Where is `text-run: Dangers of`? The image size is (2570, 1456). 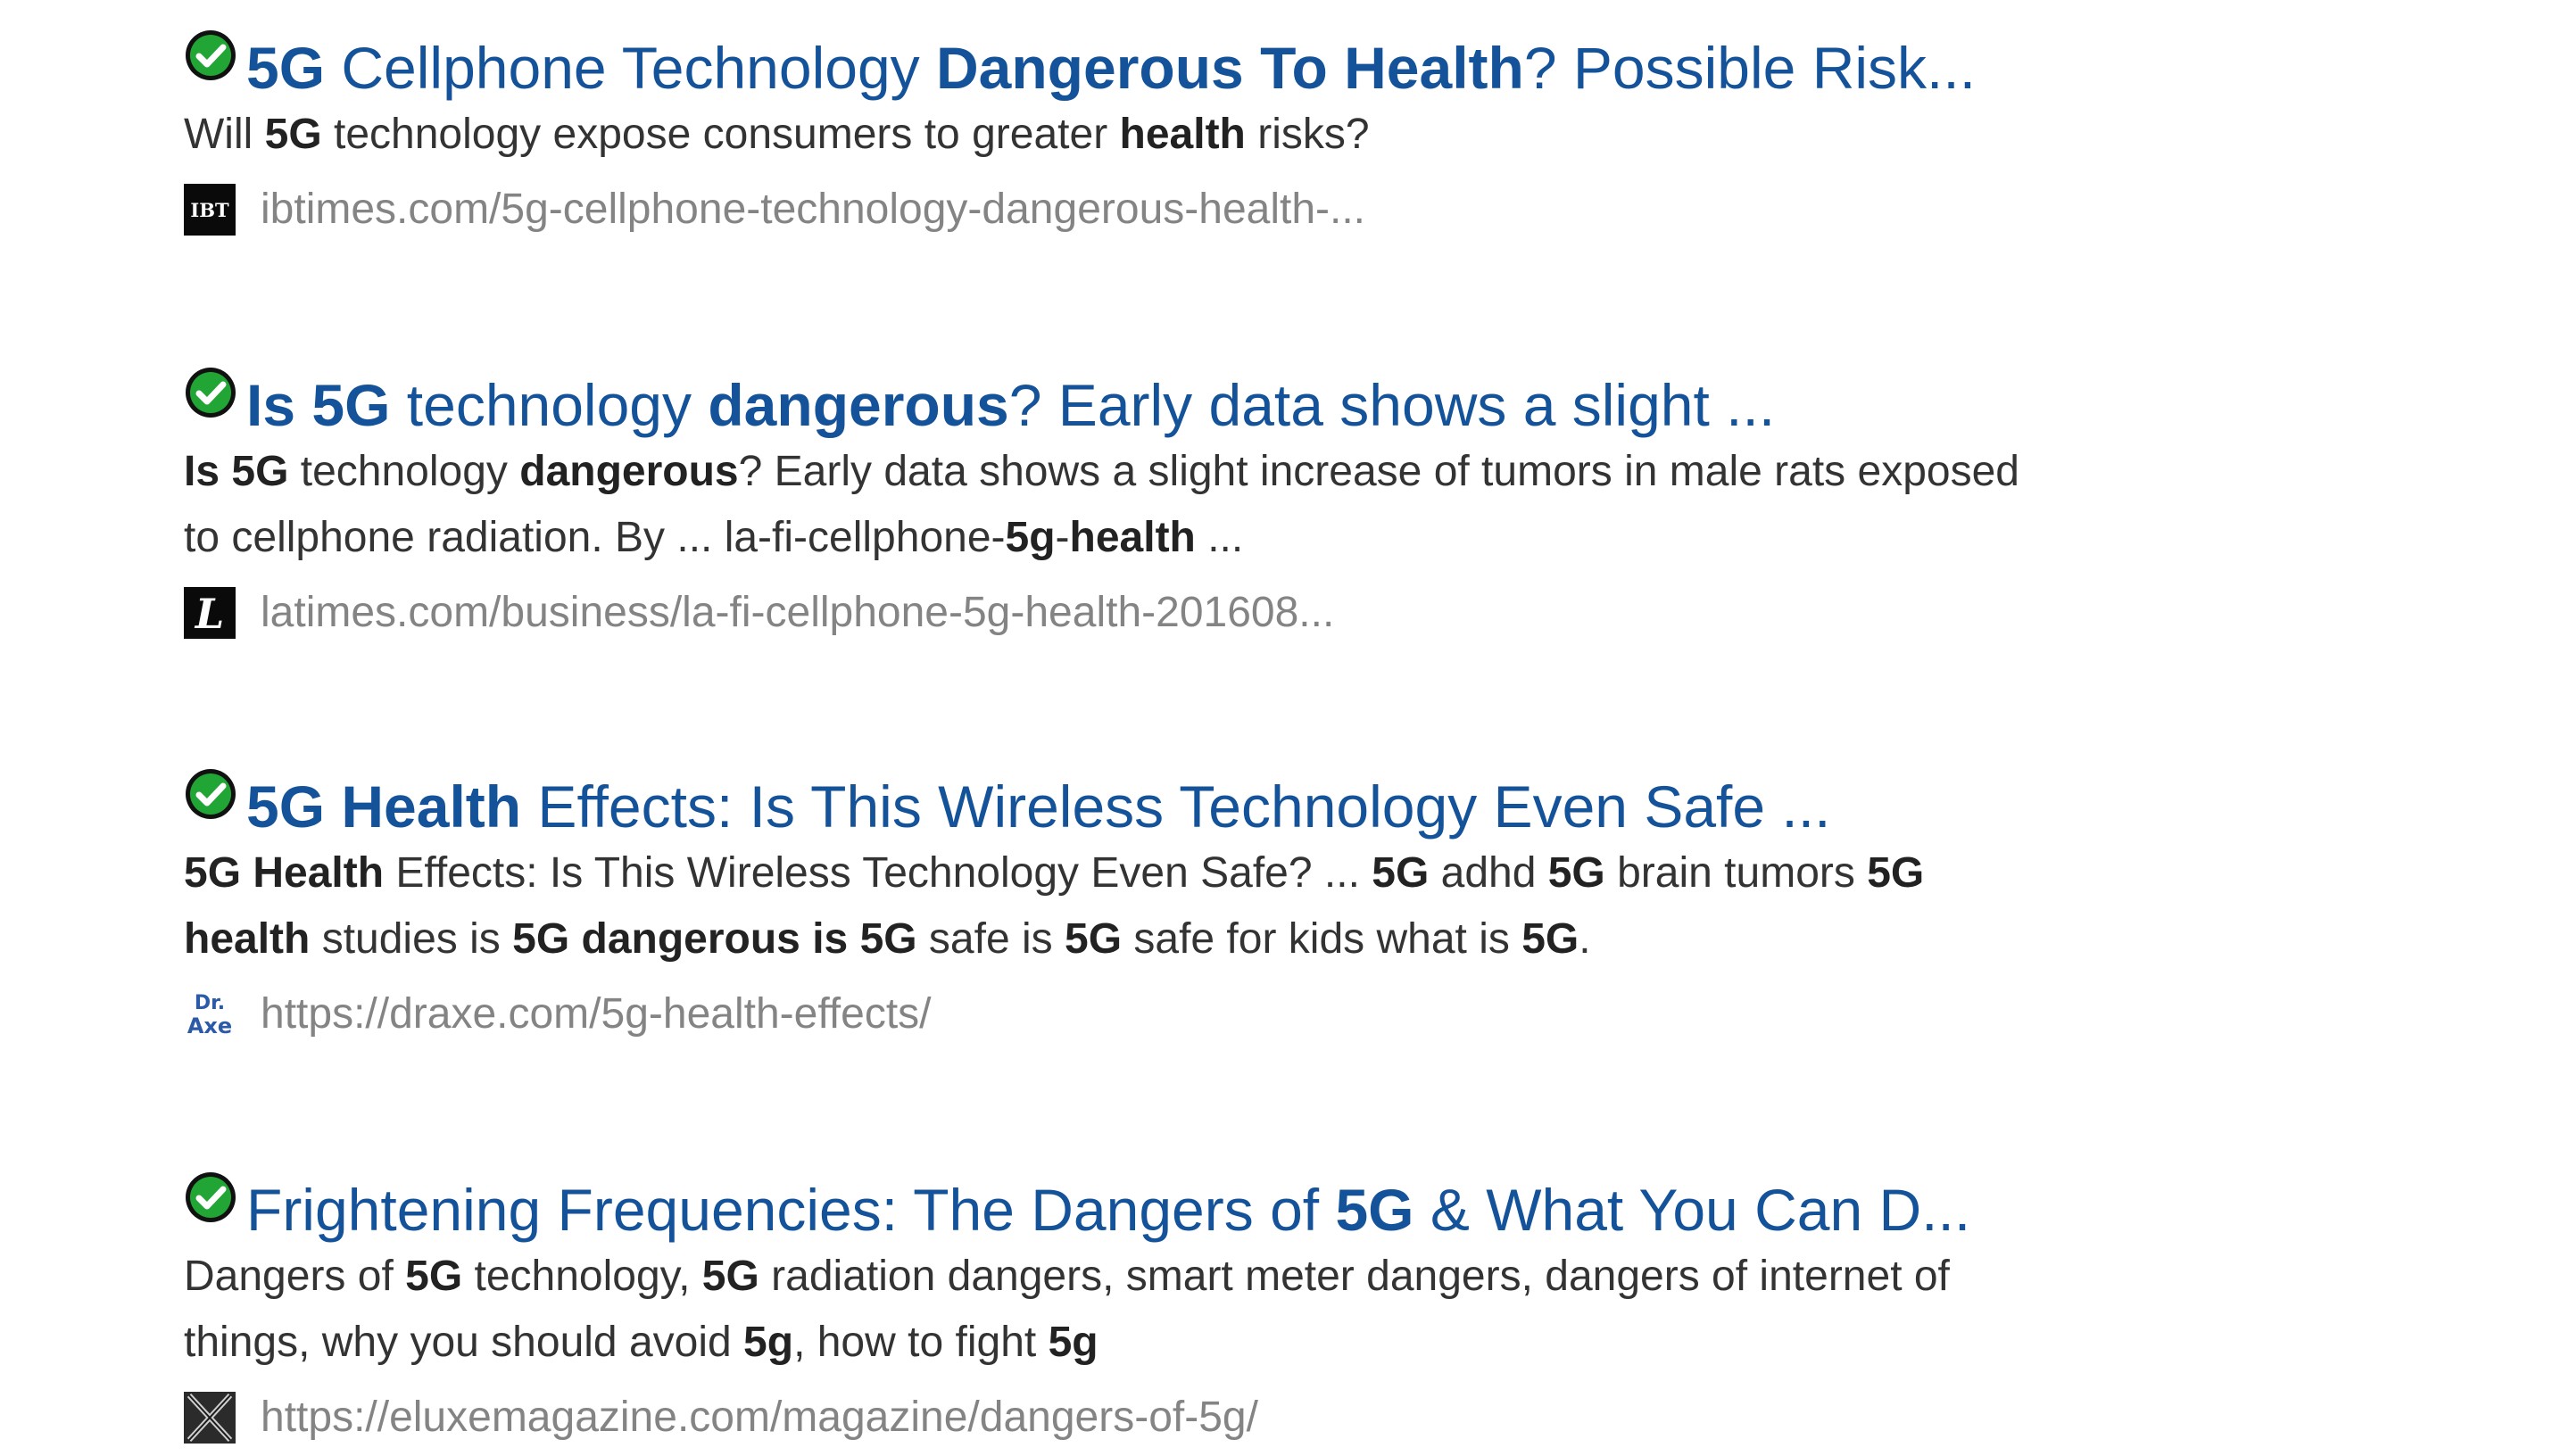
text-run: Dangers of is located at coordinates (295, 1276).